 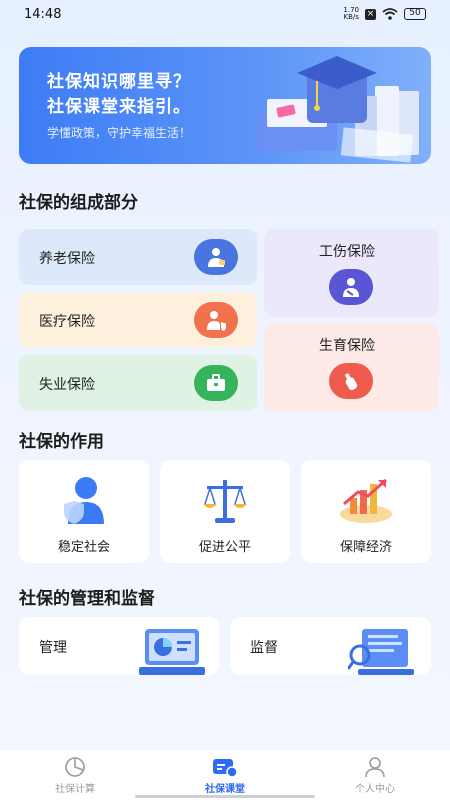 I want to click on medical-person-icon, so click(x=216, y=320).